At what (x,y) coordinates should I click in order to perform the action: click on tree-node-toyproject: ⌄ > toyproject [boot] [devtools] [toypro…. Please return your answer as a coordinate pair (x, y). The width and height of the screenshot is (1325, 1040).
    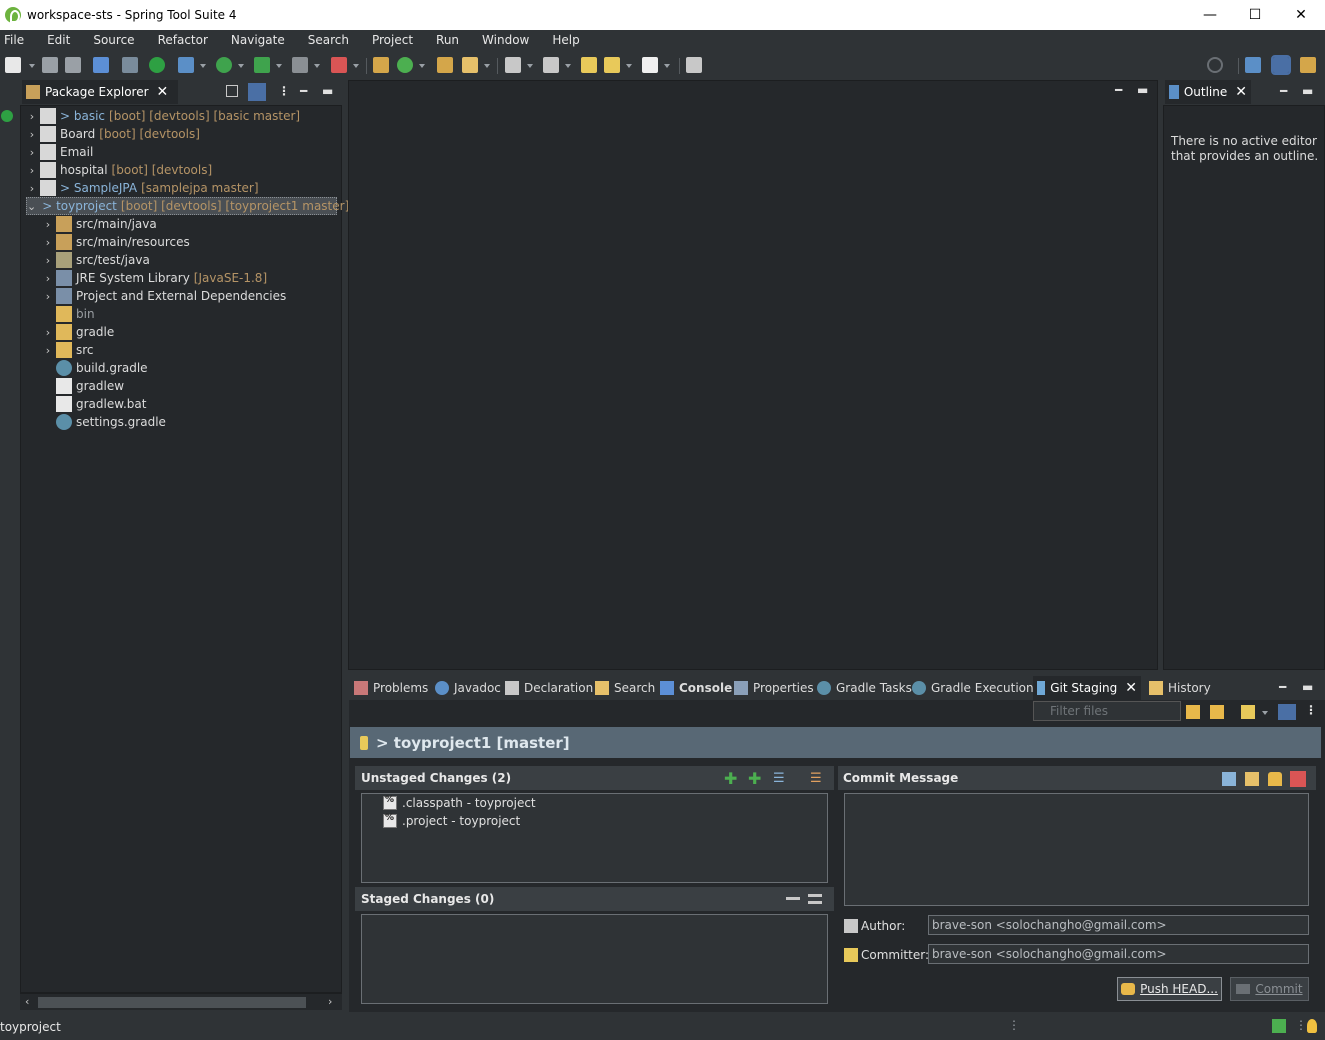
    Looking at the image, I should click on (187, 206).